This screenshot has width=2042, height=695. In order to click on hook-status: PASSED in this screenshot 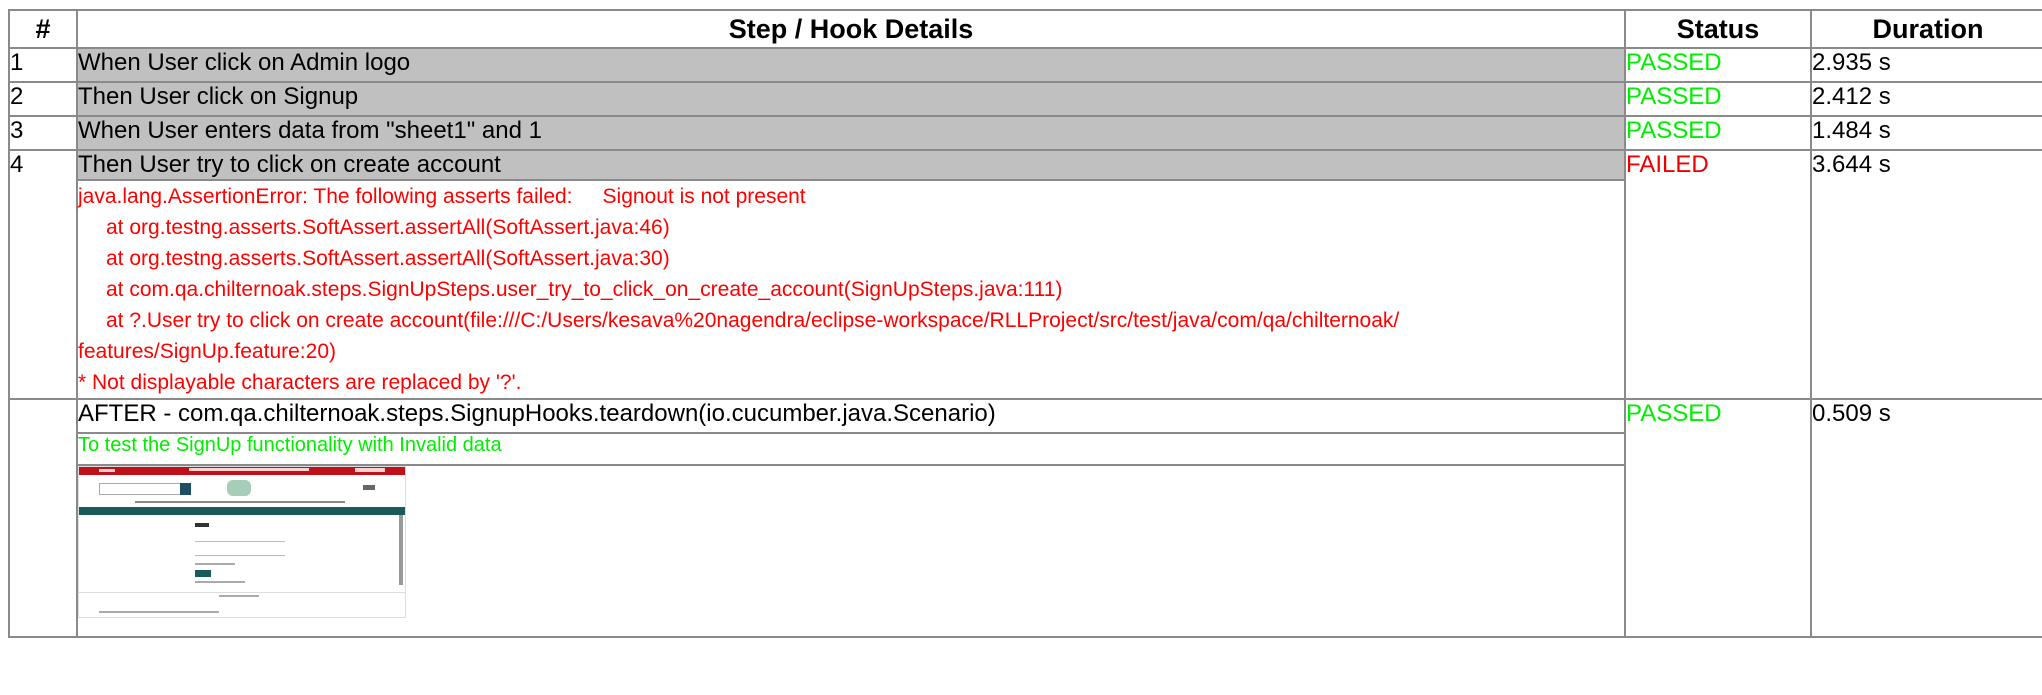, I will do `click(1718, 518)`.